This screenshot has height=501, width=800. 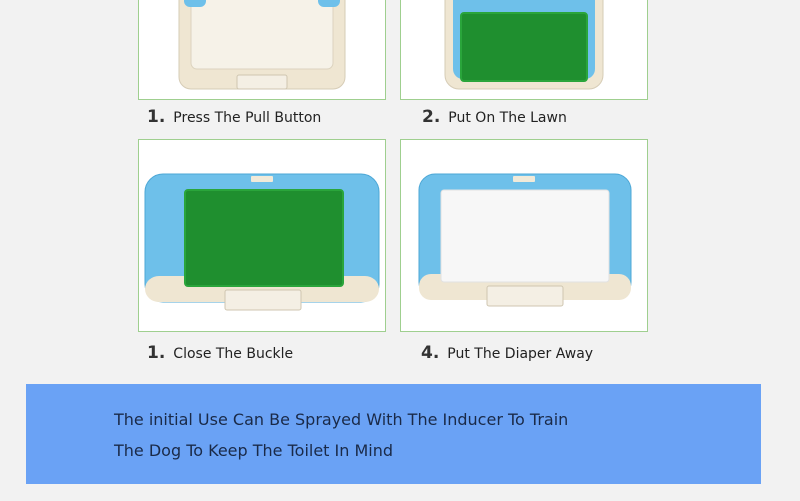 I want to click on step-1-number: 1., so click(x=156, y=117).